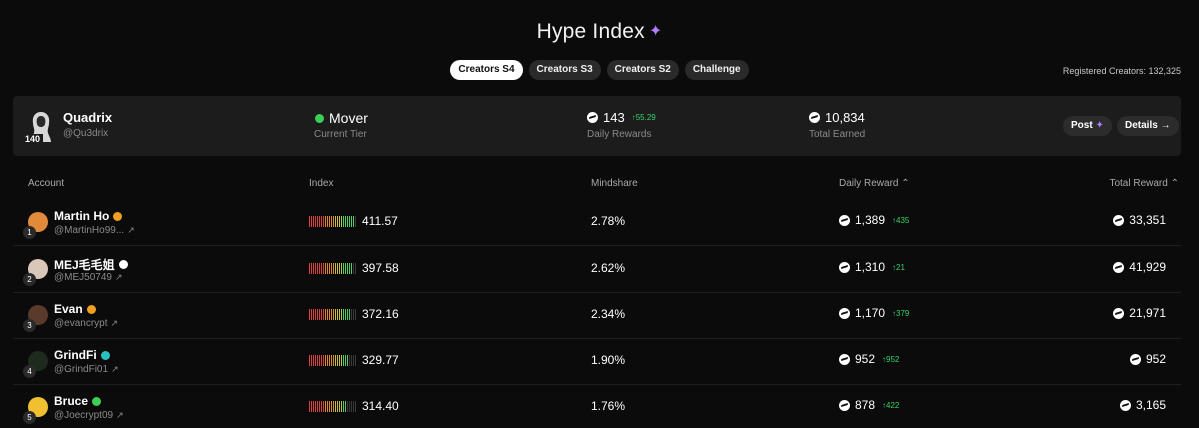 The width and height of the screenshot is (1199, 428). What do you see at coordinates (82, 355) in the screenshot?
I see `account-name: GrindFi` at bounding box center [82, 355].